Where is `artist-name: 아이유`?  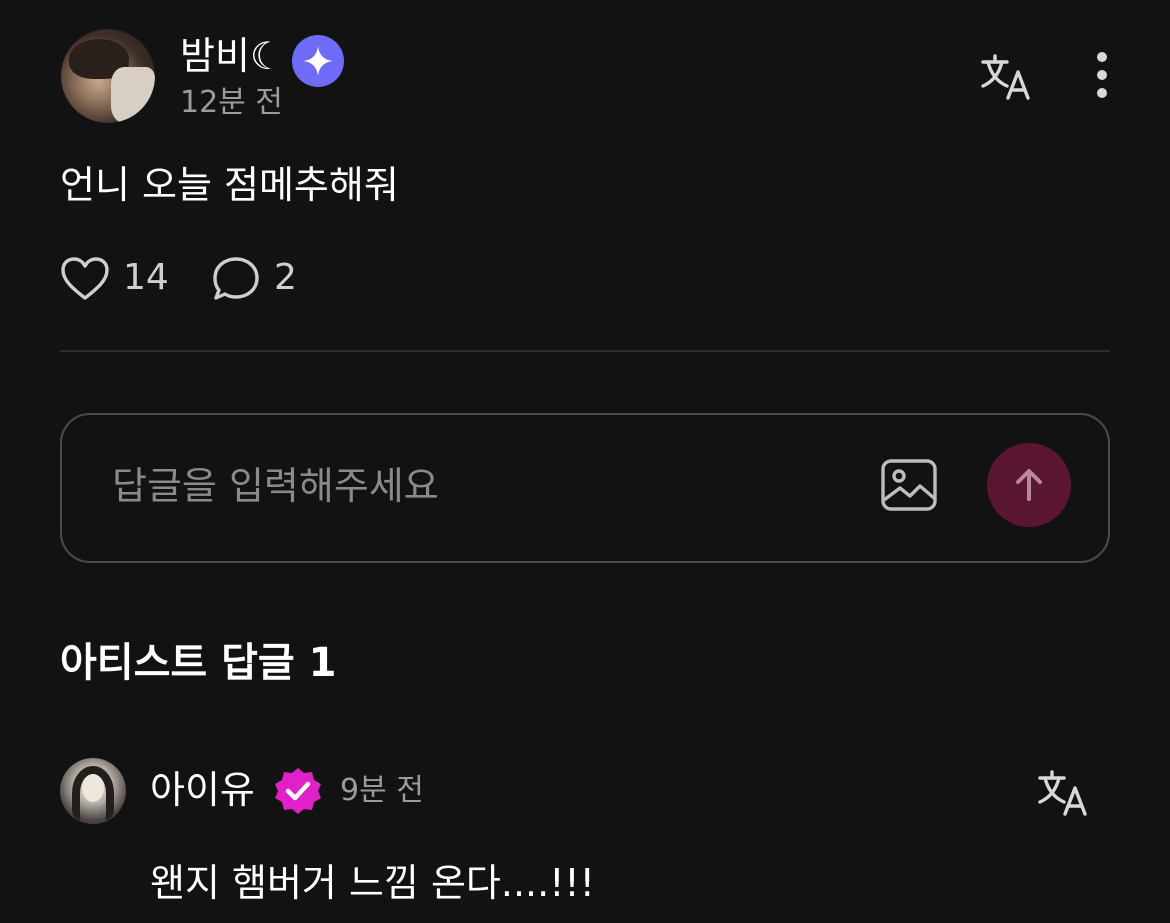 artist-name: 아이유 is located at coordinates (202, 790).